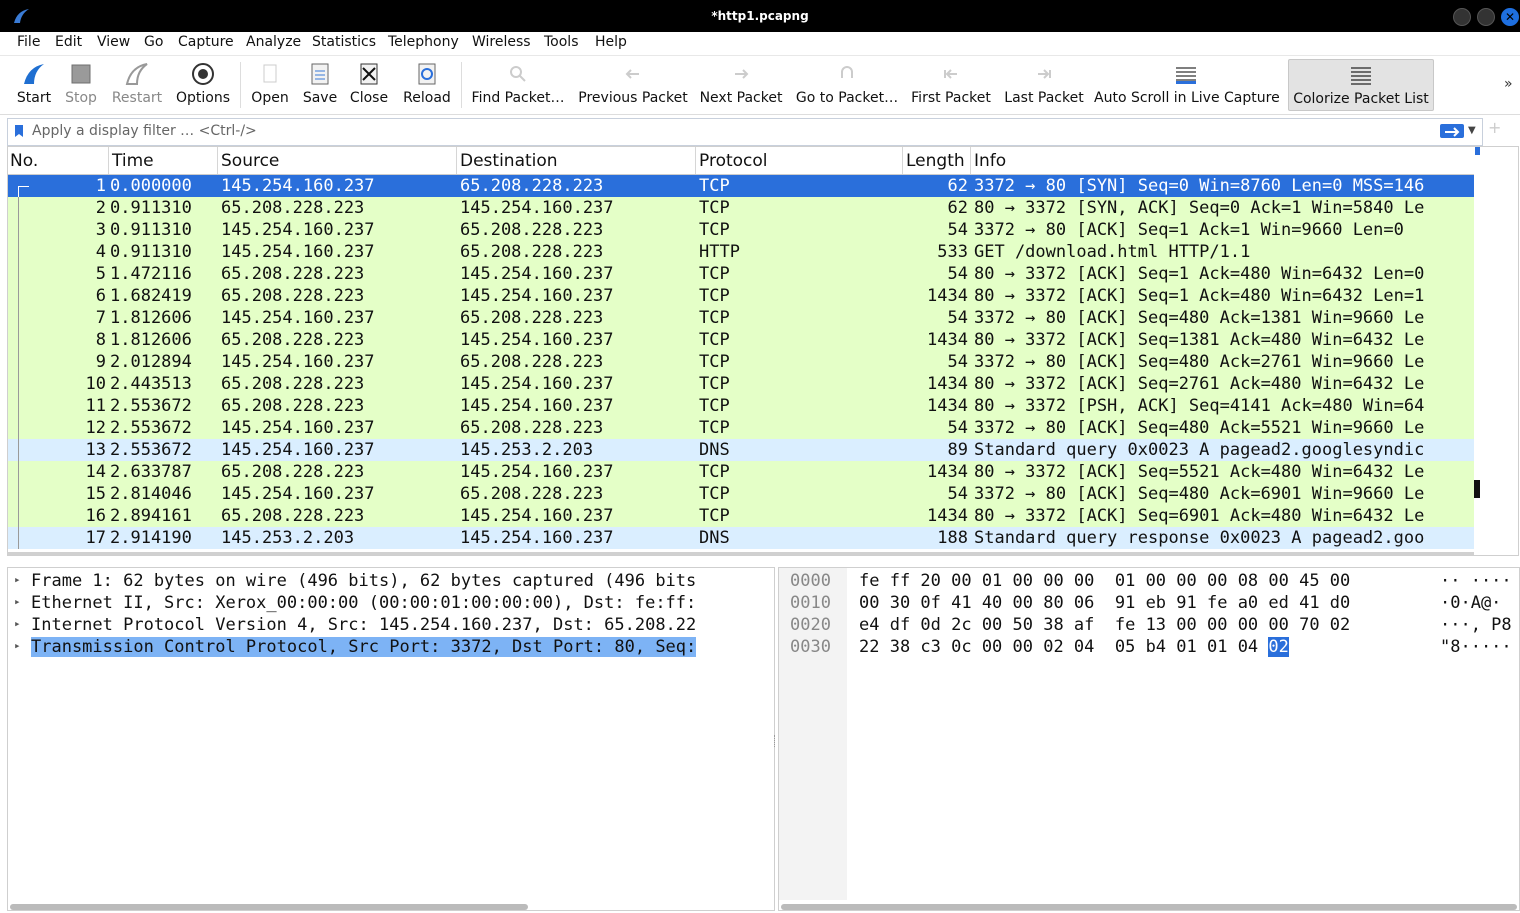 Image resolution: width=1520 pixels, height=913 pixels. Describe the element at coordinates (423, 42) in the screenshot. I see `menu-telephony: Telephony` at that location.